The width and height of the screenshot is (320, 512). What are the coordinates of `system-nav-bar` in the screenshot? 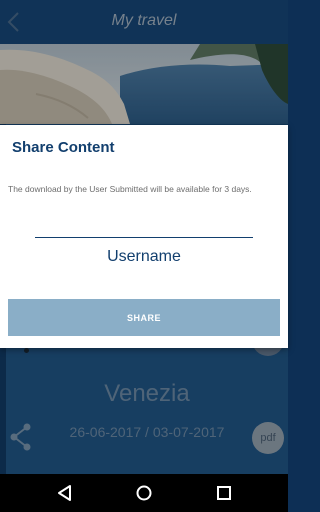 It's located at (144, 493).